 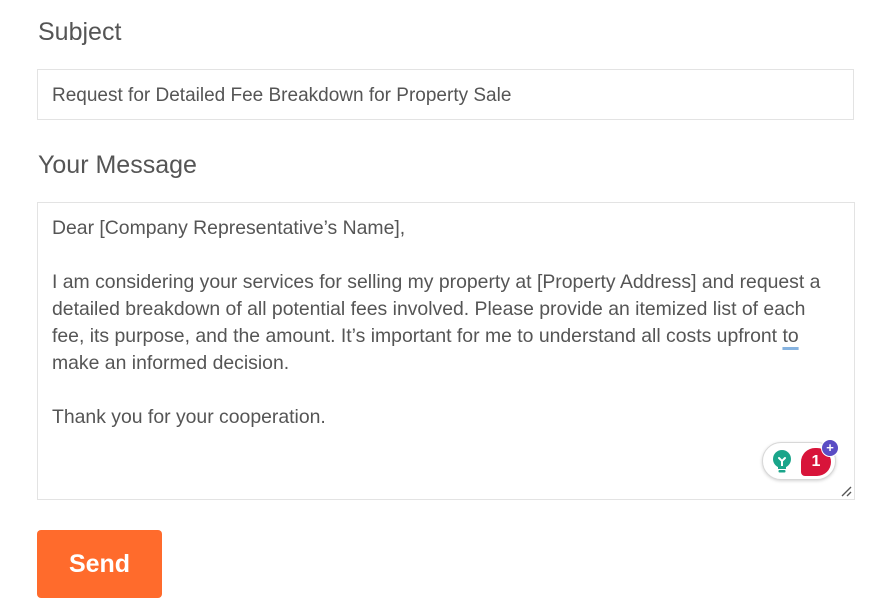 What do you see at coordinates (782, 462) in the screenshot?
I see `lightbulb-icon` at bounding box center [782, 462].